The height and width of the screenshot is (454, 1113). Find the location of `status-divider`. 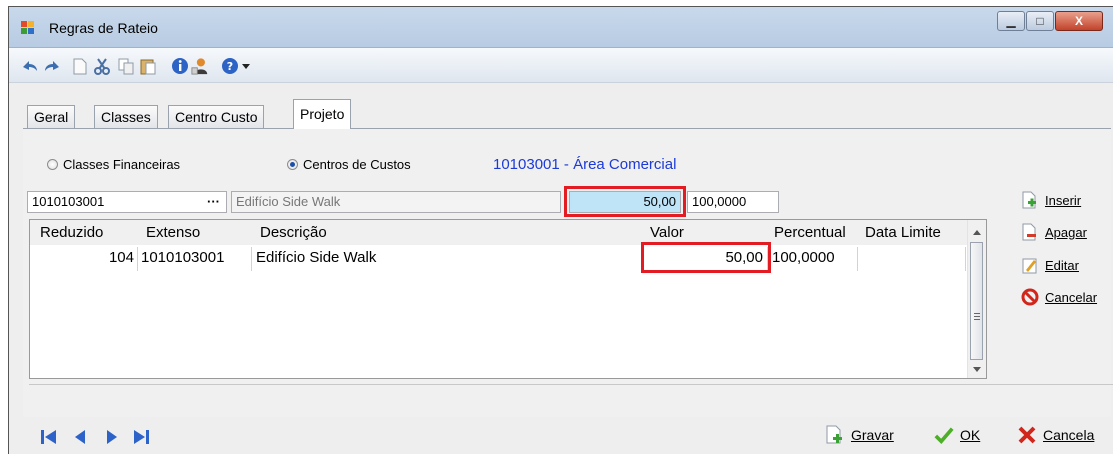

status-divider is located at coordinates (571, 384).